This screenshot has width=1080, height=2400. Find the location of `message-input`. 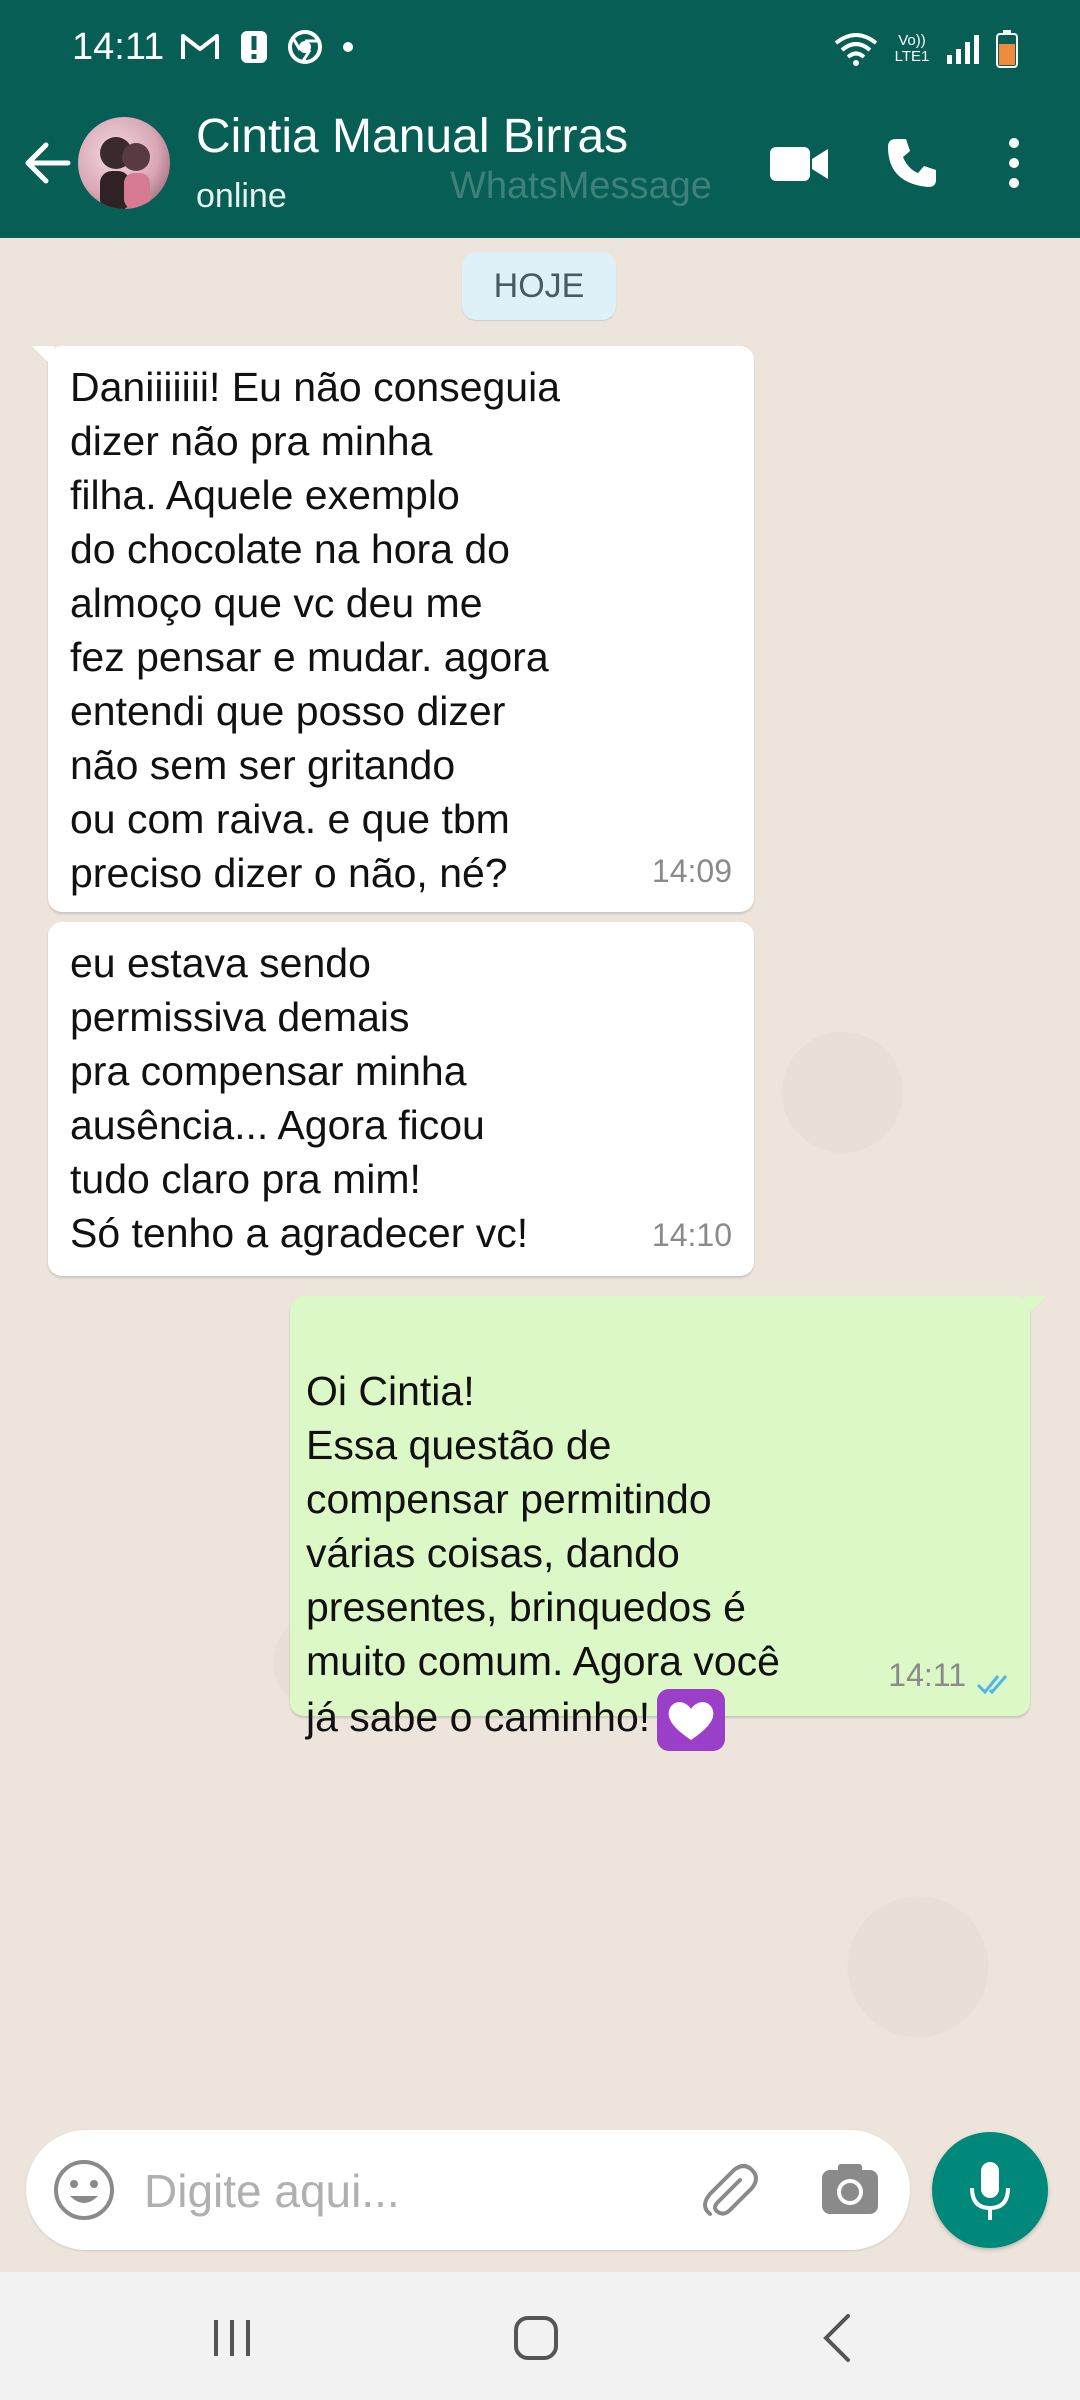

message-input is located at coordinates (424, 2191).